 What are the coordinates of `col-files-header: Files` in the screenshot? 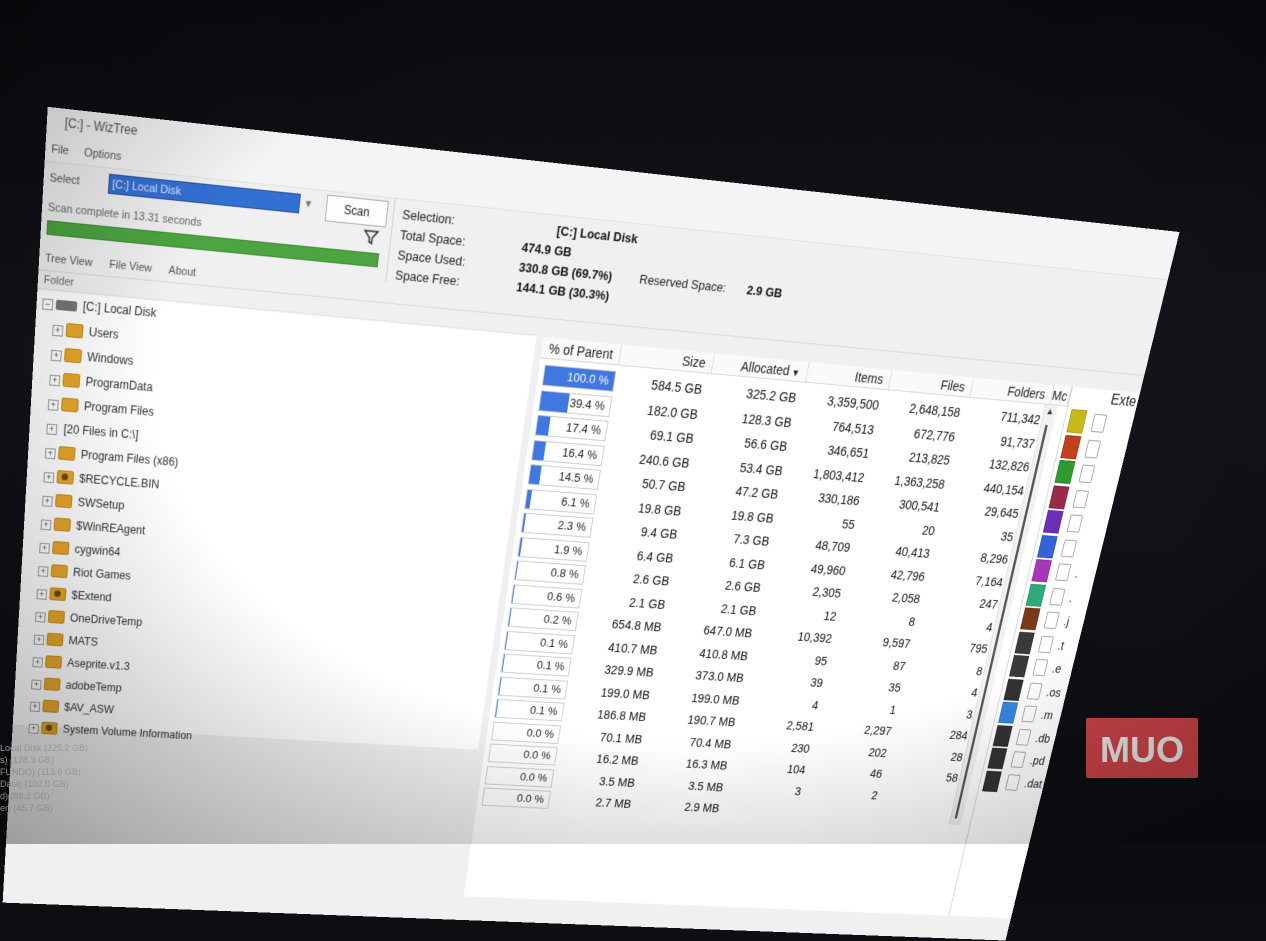 It's located at (931, 383).